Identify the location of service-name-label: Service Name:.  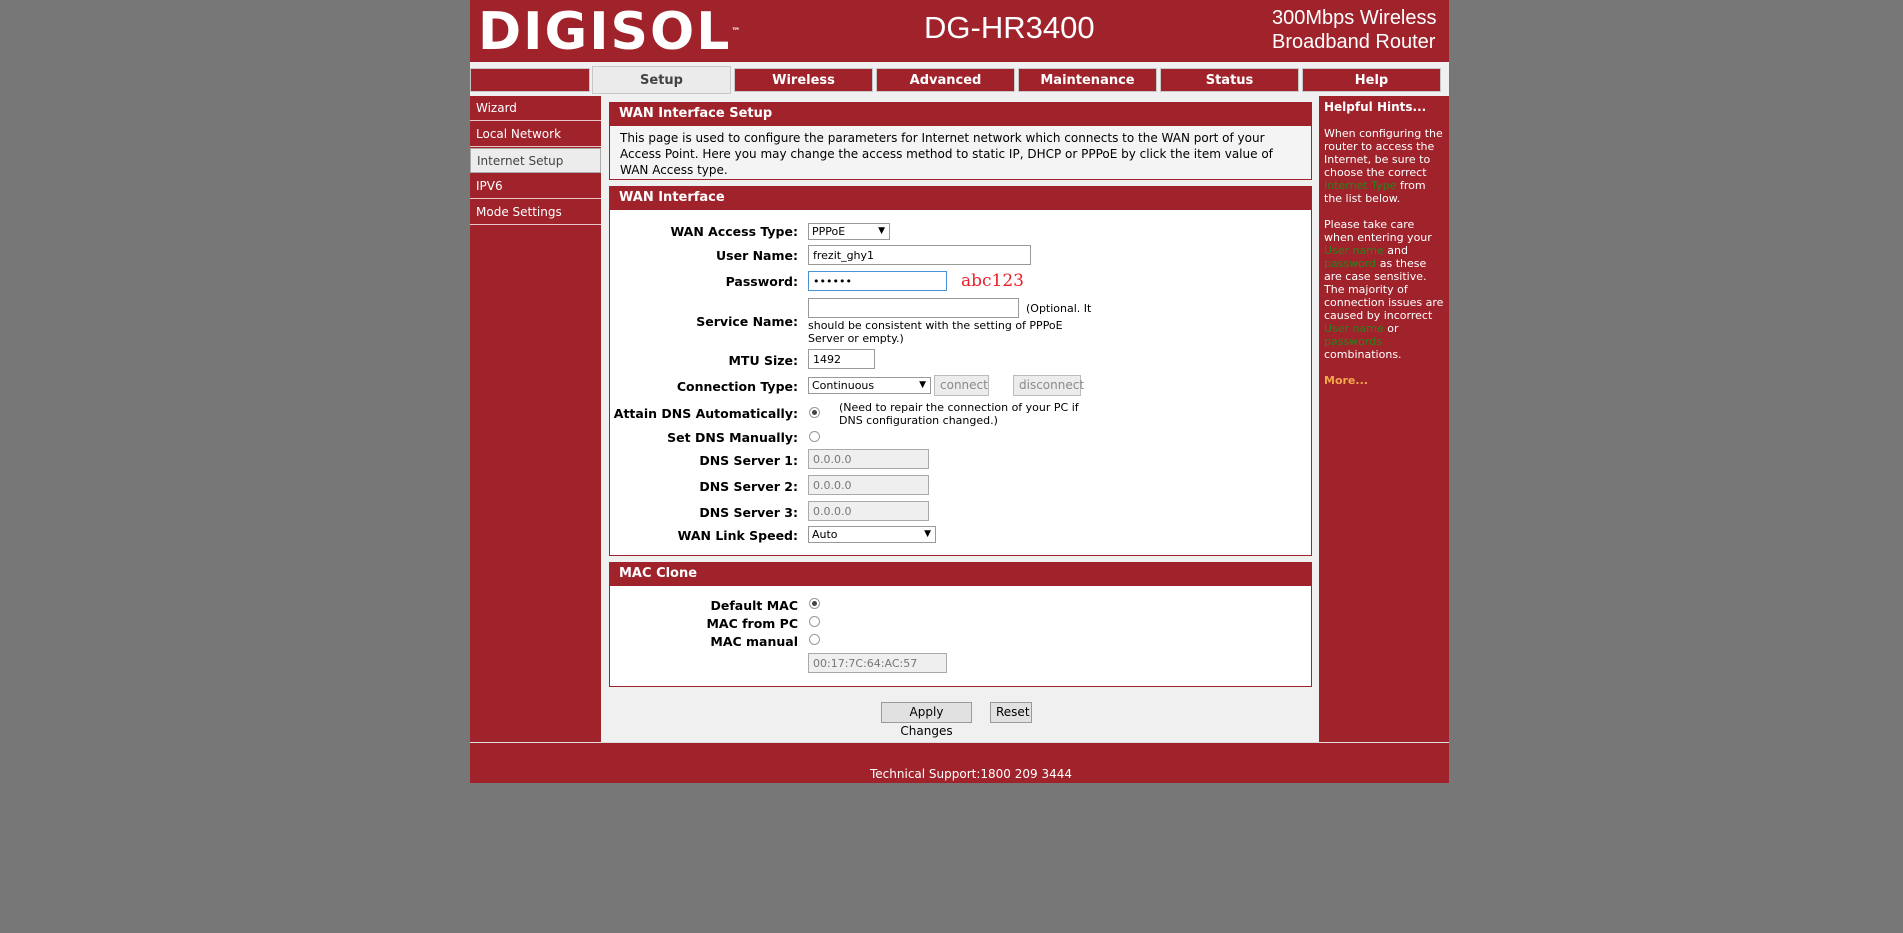
(747, 321).